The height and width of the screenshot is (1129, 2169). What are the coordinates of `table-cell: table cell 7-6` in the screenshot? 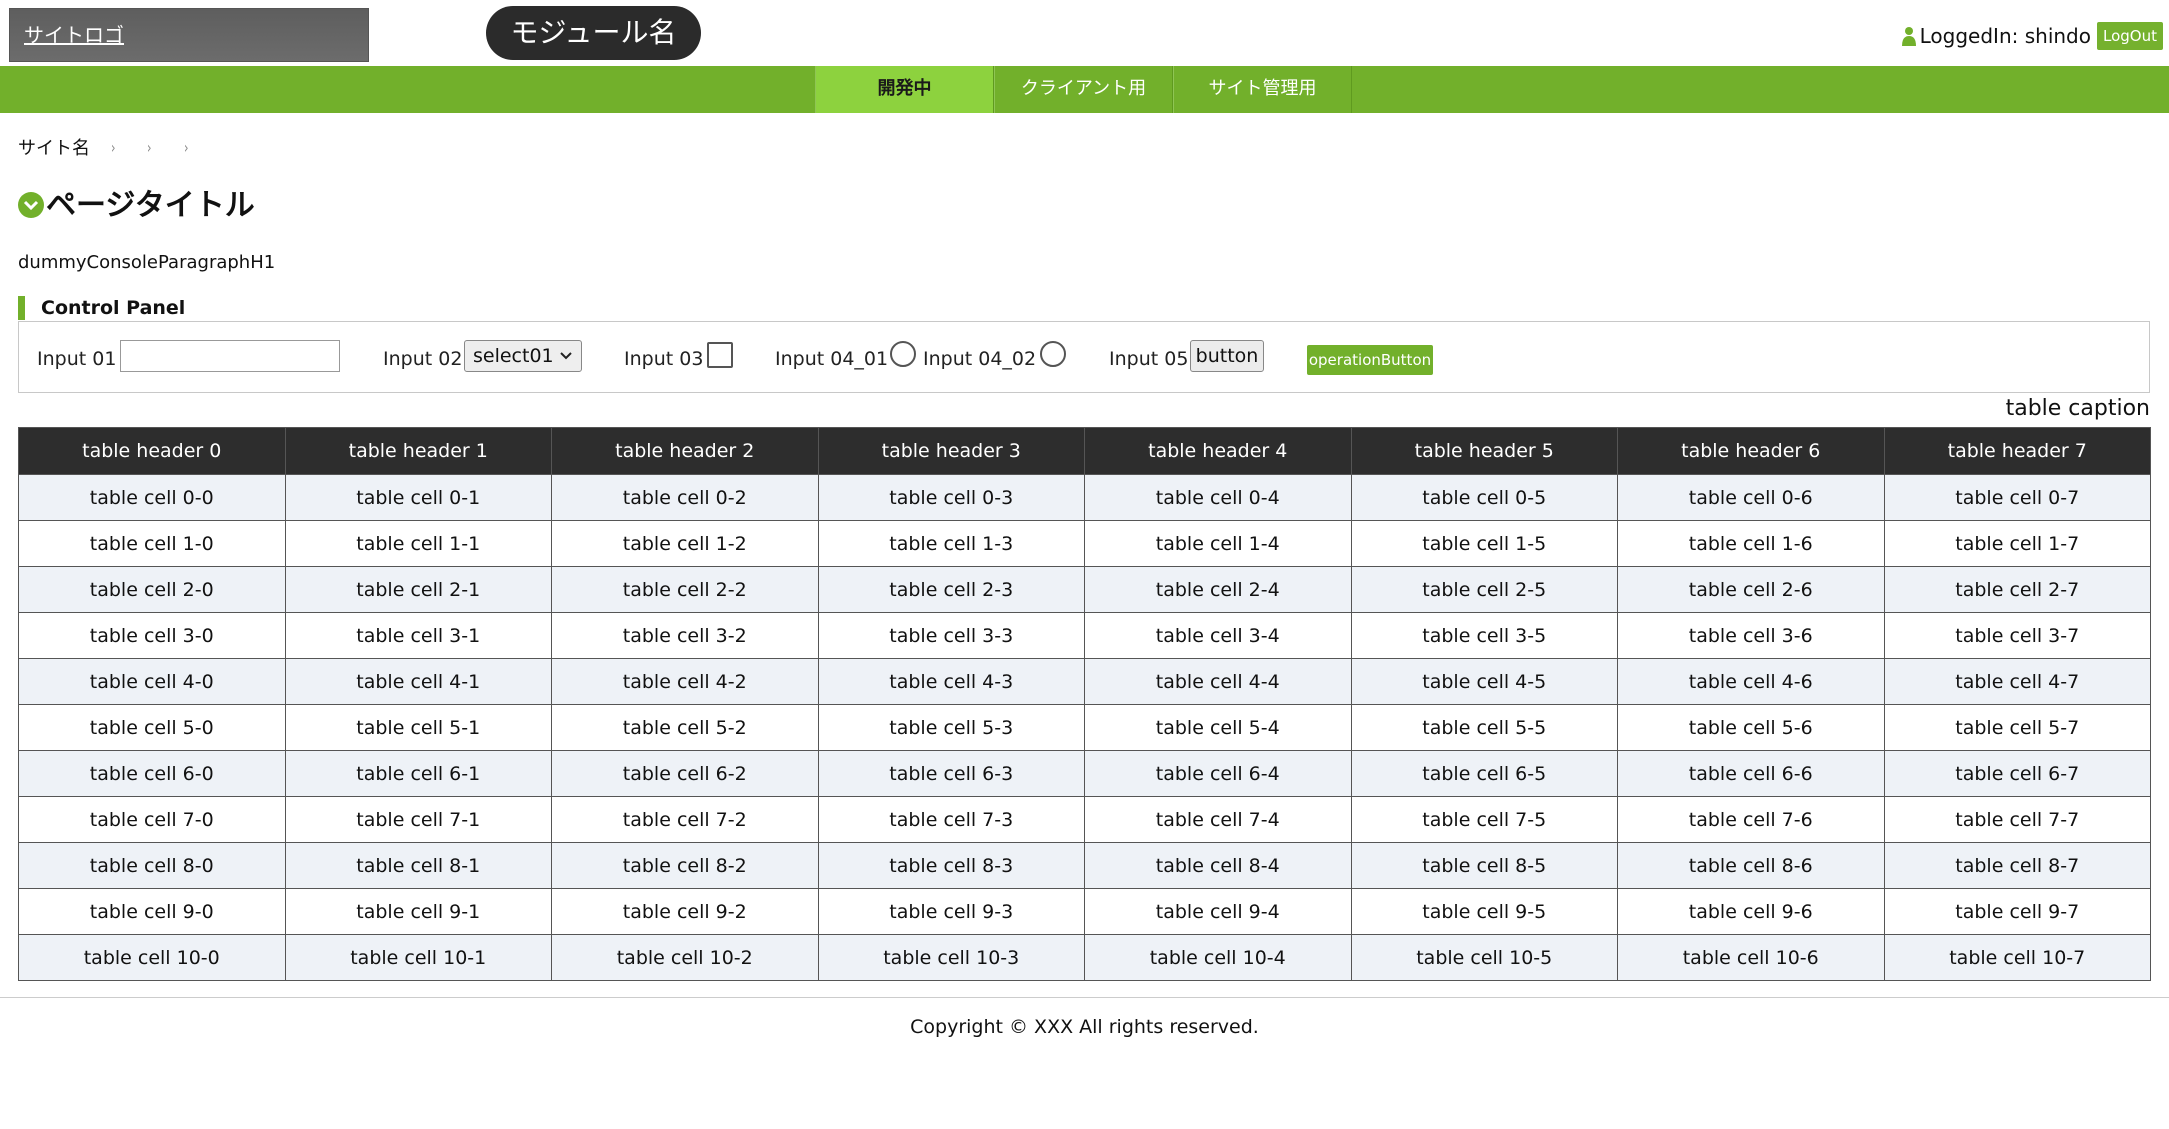 It's located at (1751, 819).